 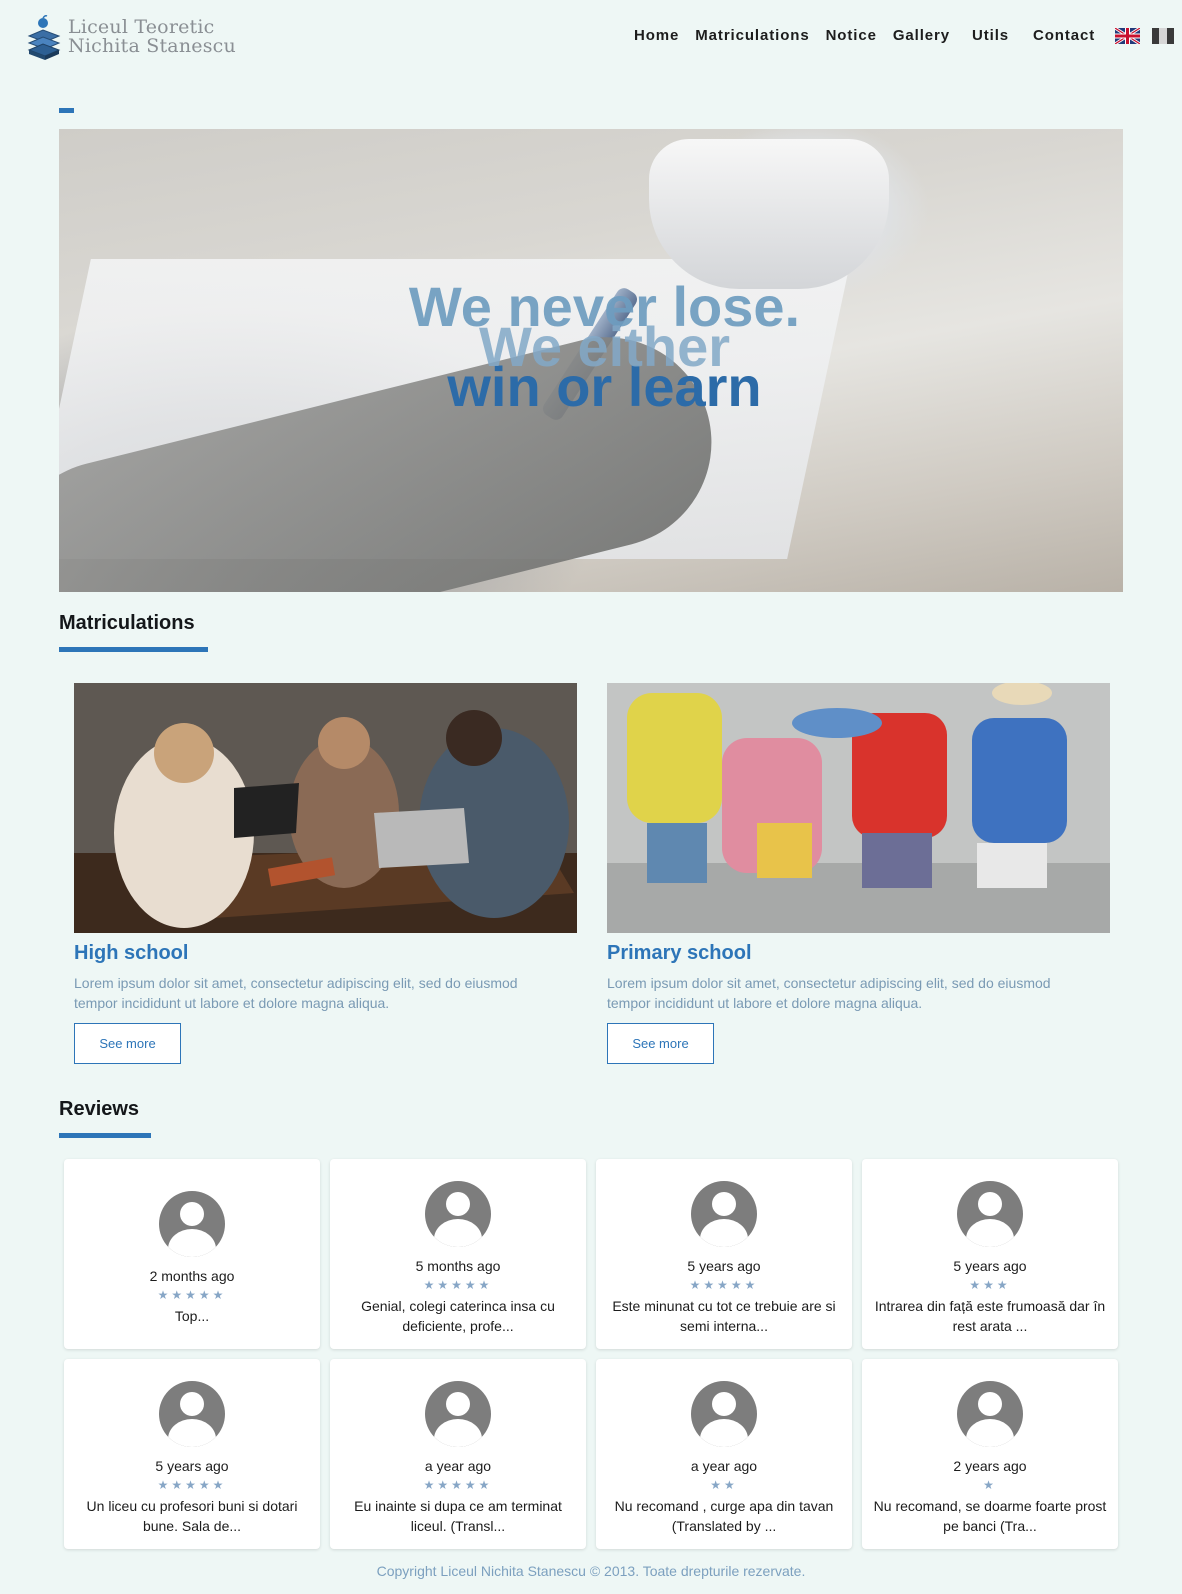 I want to click on nav-matriculations: Matriculations, so click(x=752, y=35).